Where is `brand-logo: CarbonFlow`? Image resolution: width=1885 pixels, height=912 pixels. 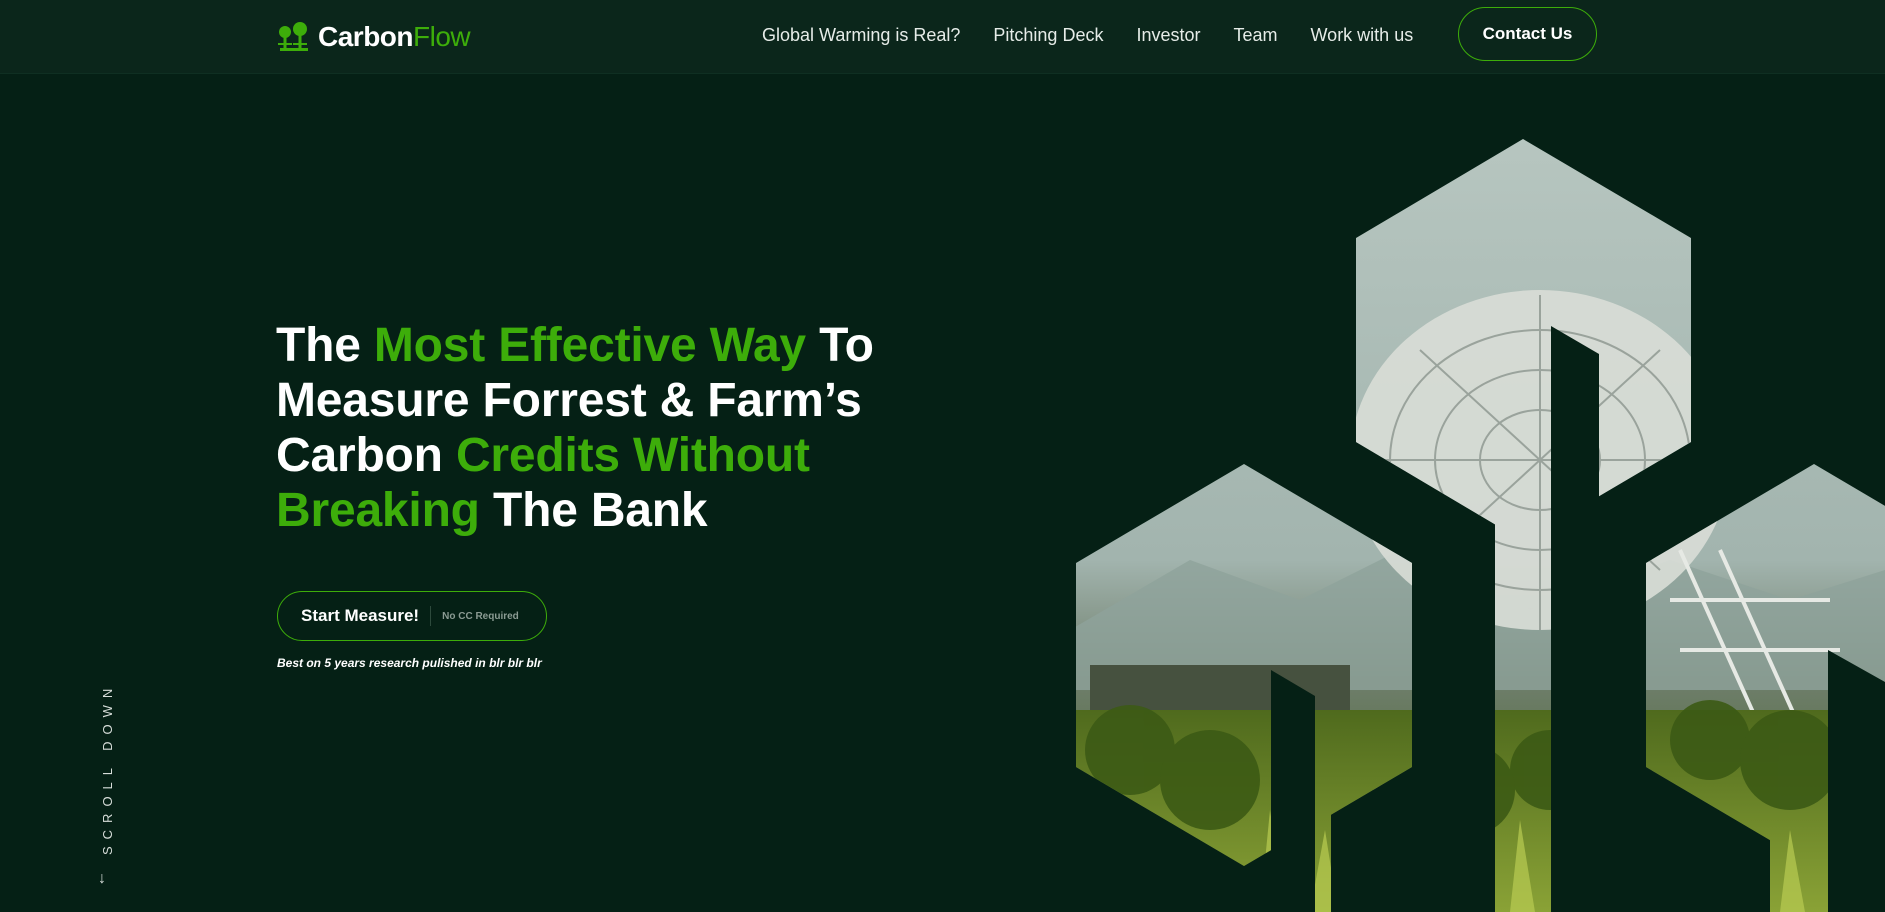
brand-logo: CarbonFlow is located at coordinates (373, 37).